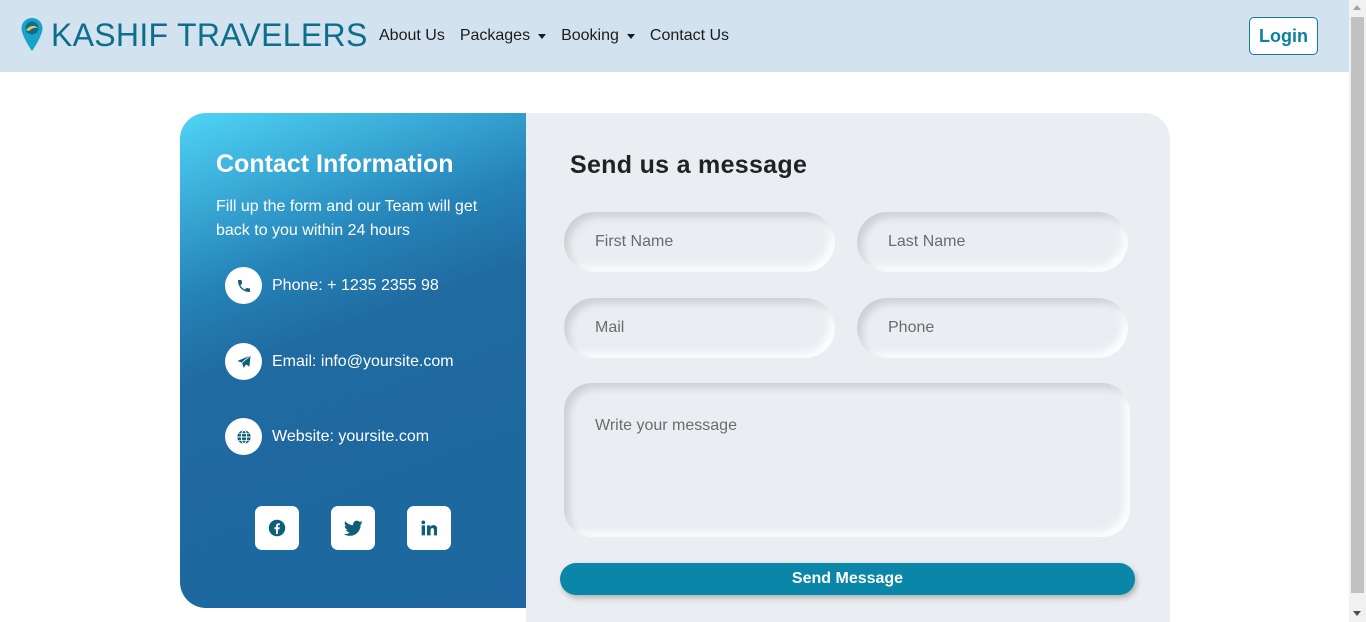  What do you see at coordinates (992, 328) in the screenshot?
I see `phone-input` at bounding box center [992, 328].